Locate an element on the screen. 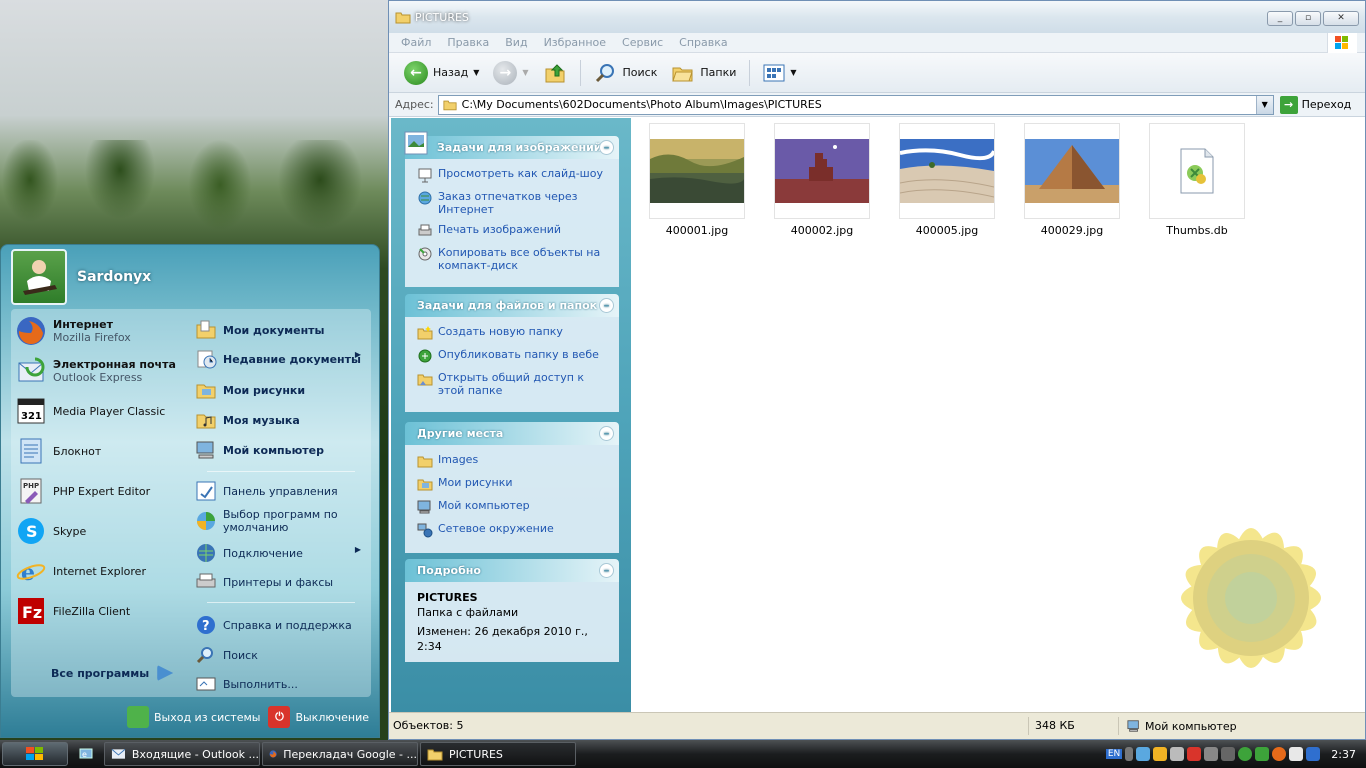 This screenshot has height=768, width=1366. menu-tools: Сервис is located at coordinates (642, 42).